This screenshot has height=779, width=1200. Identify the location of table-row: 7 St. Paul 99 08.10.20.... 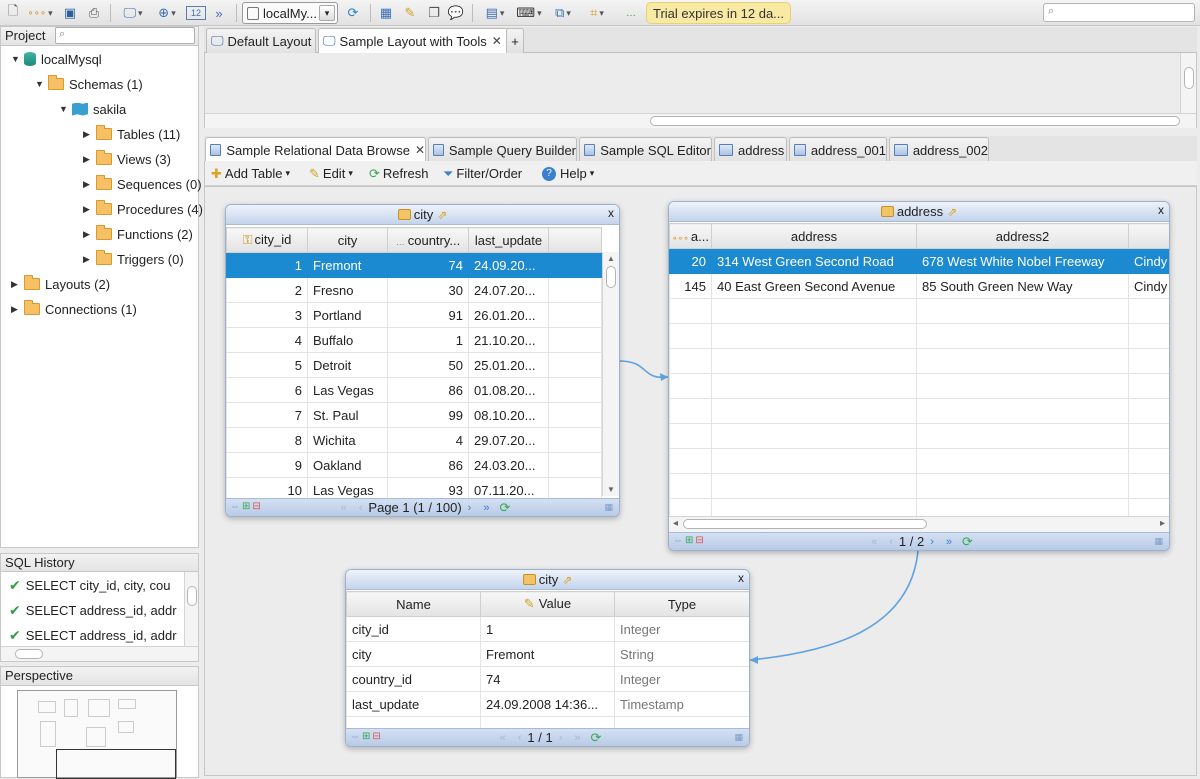
(414, 415).